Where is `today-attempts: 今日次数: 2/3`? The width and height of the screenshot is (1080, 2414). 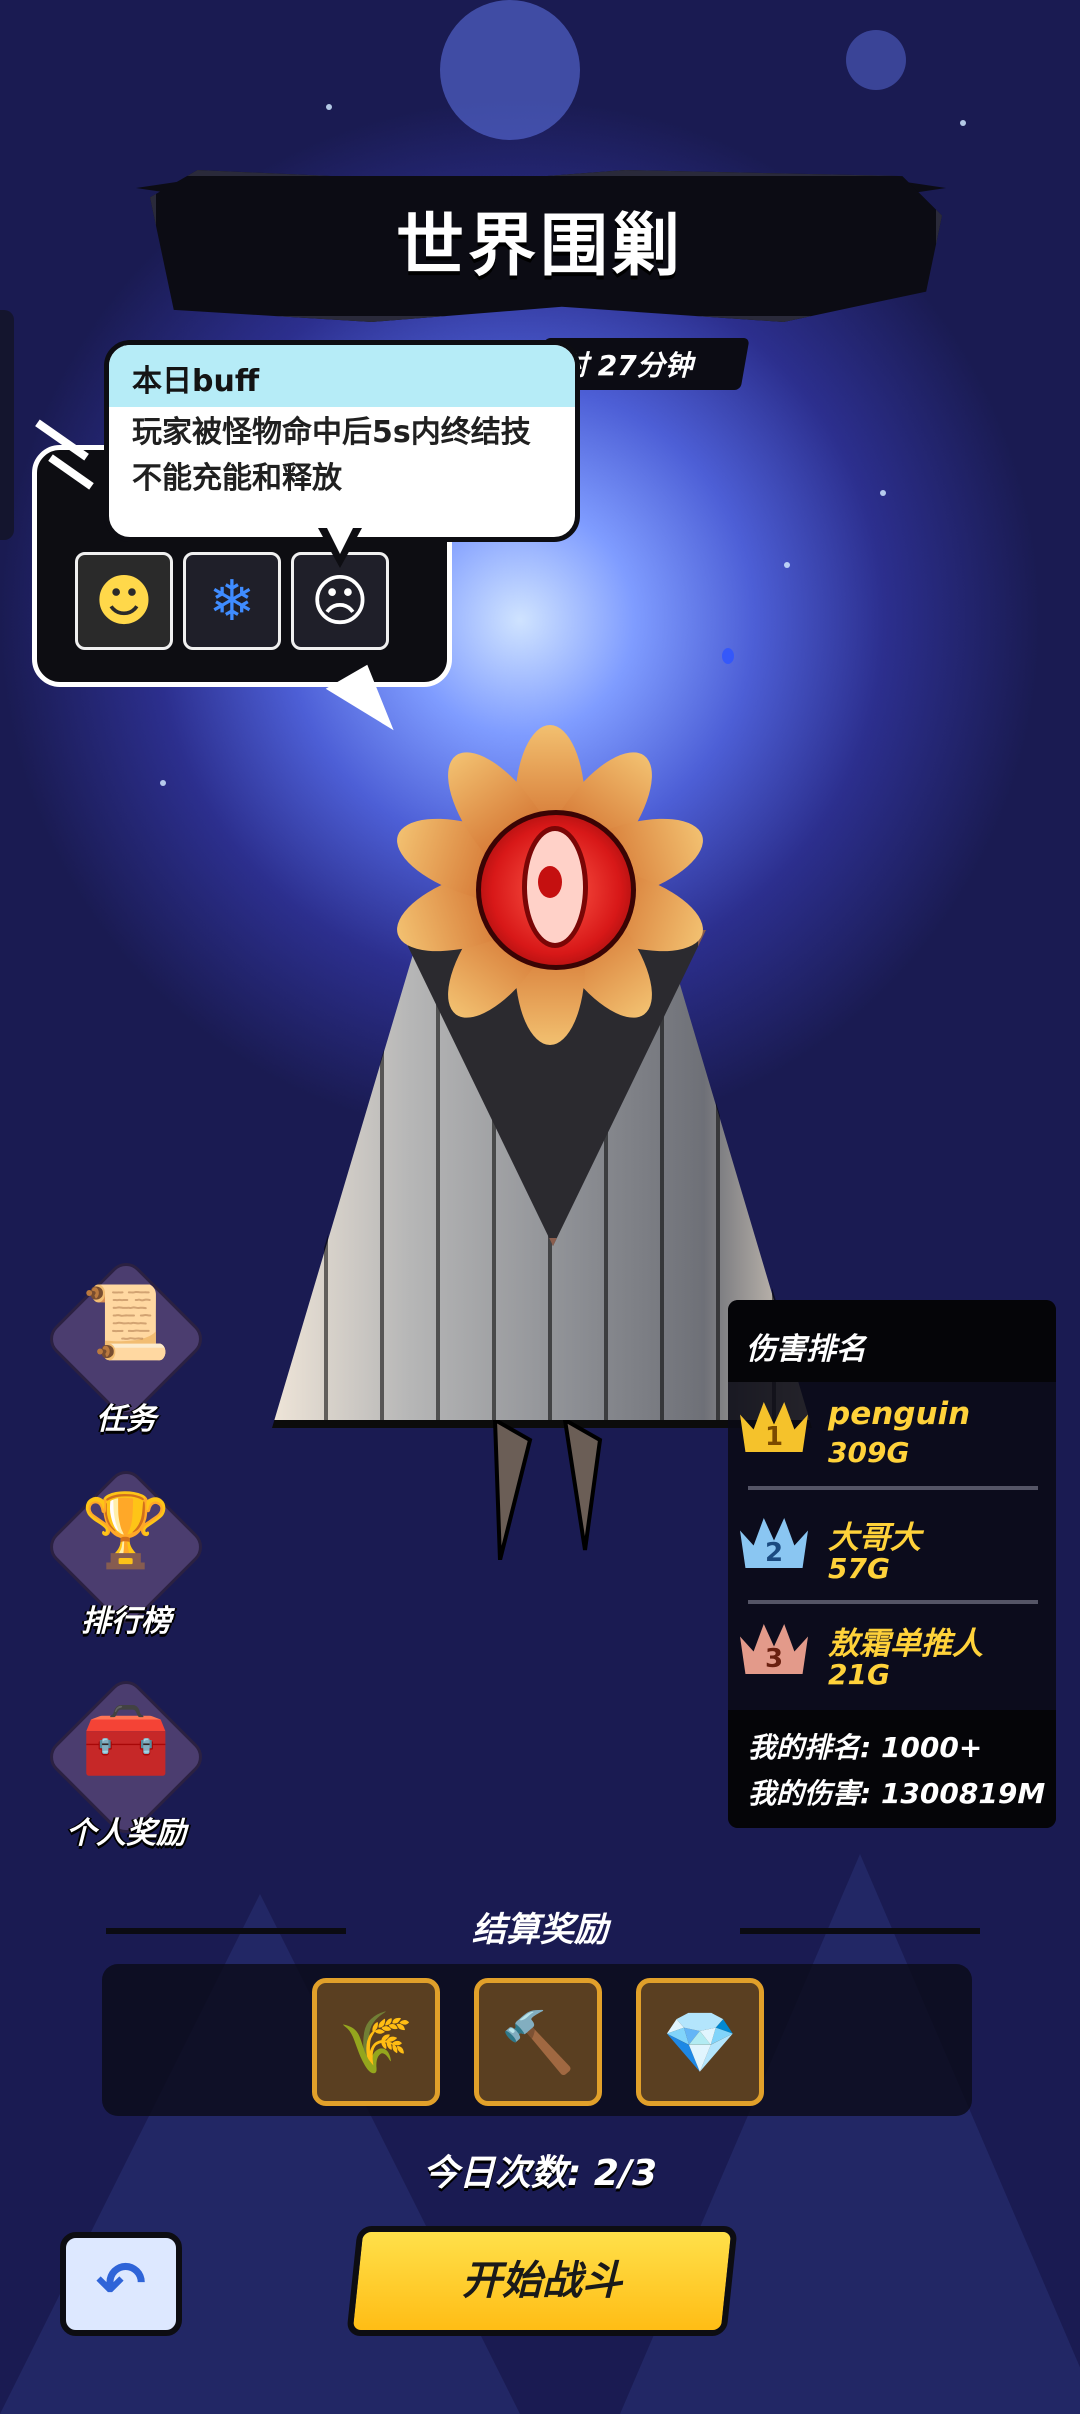 today-attempts: 今日次数: 2/3 is located at coordinates (540, 2173).